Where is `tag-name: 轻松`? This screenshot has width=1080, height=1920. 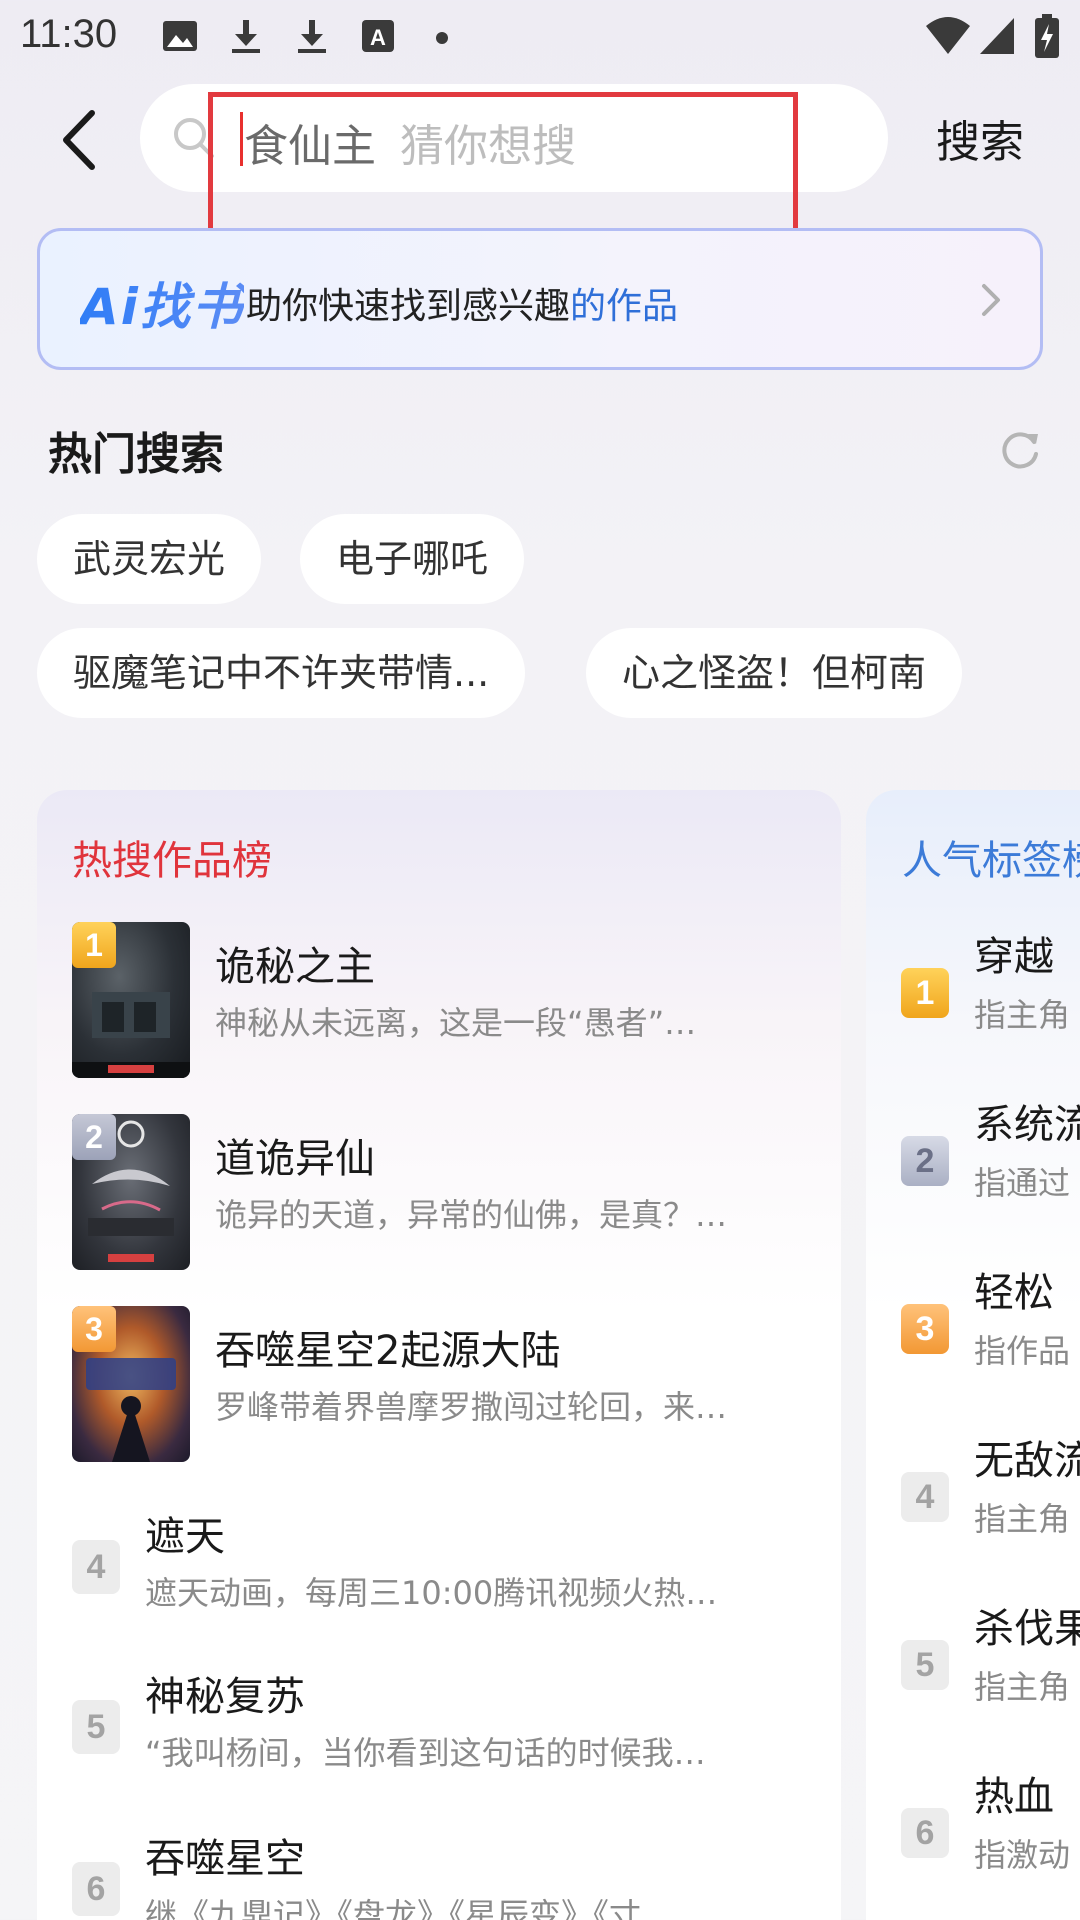 tag-name: 轻松 is located at coordinates (1014, 1293).